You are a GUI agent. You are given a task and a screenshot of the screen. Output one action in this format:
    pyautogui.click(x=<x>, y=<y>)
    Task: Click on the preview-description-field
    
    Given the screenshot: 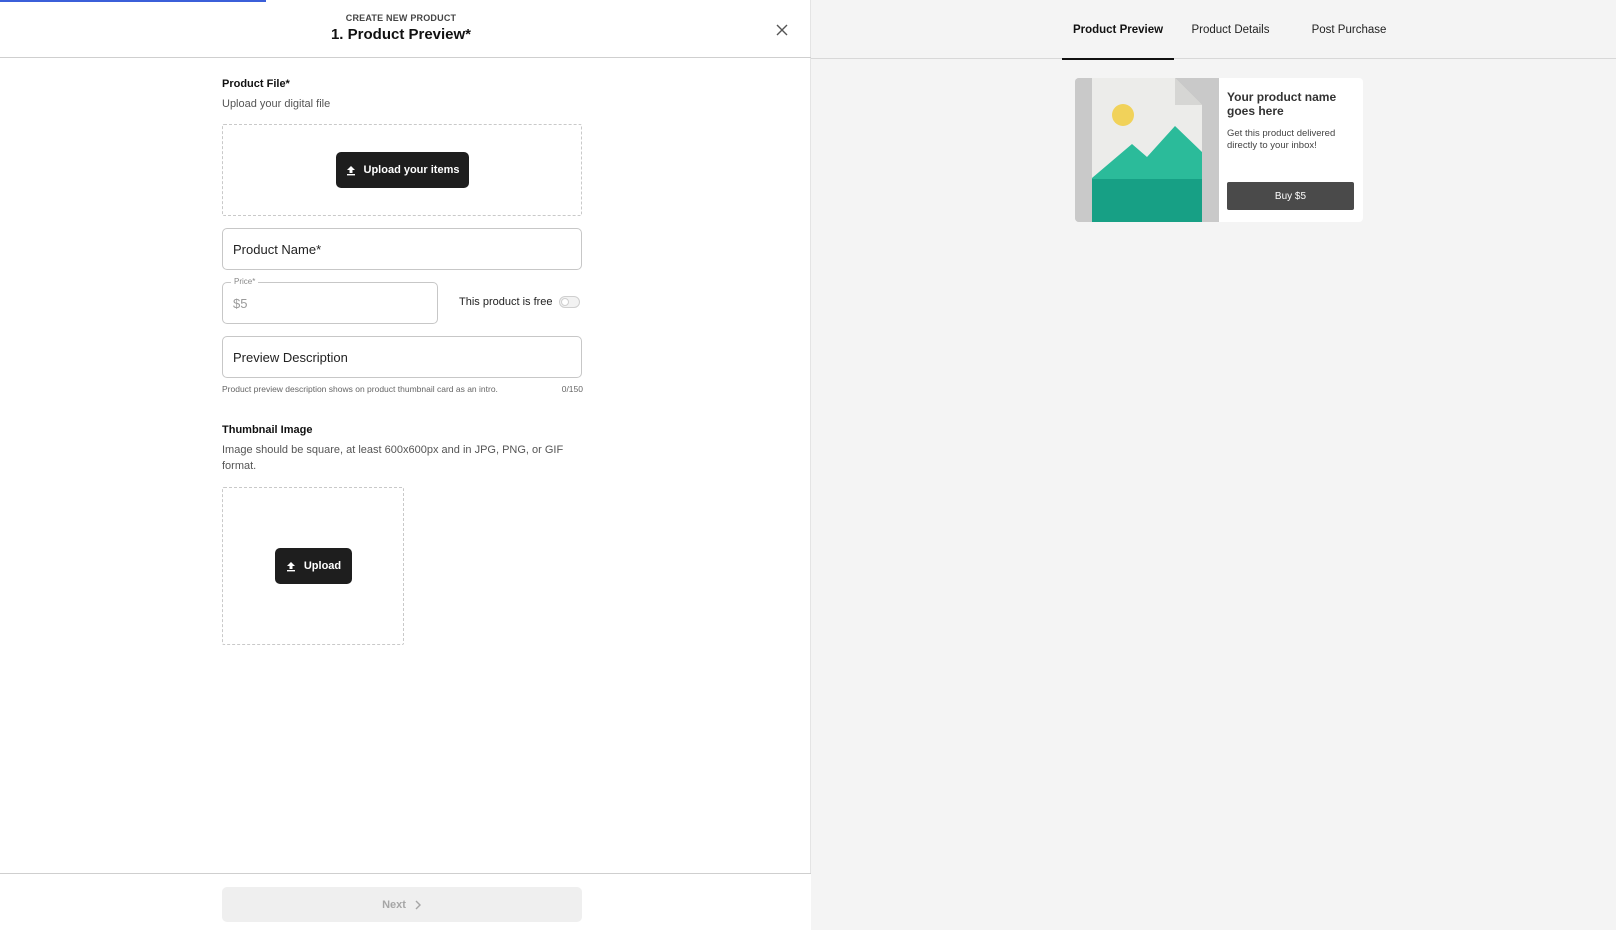 What is the action you would take?
    pyautogui.click(x=402, y=357)
    